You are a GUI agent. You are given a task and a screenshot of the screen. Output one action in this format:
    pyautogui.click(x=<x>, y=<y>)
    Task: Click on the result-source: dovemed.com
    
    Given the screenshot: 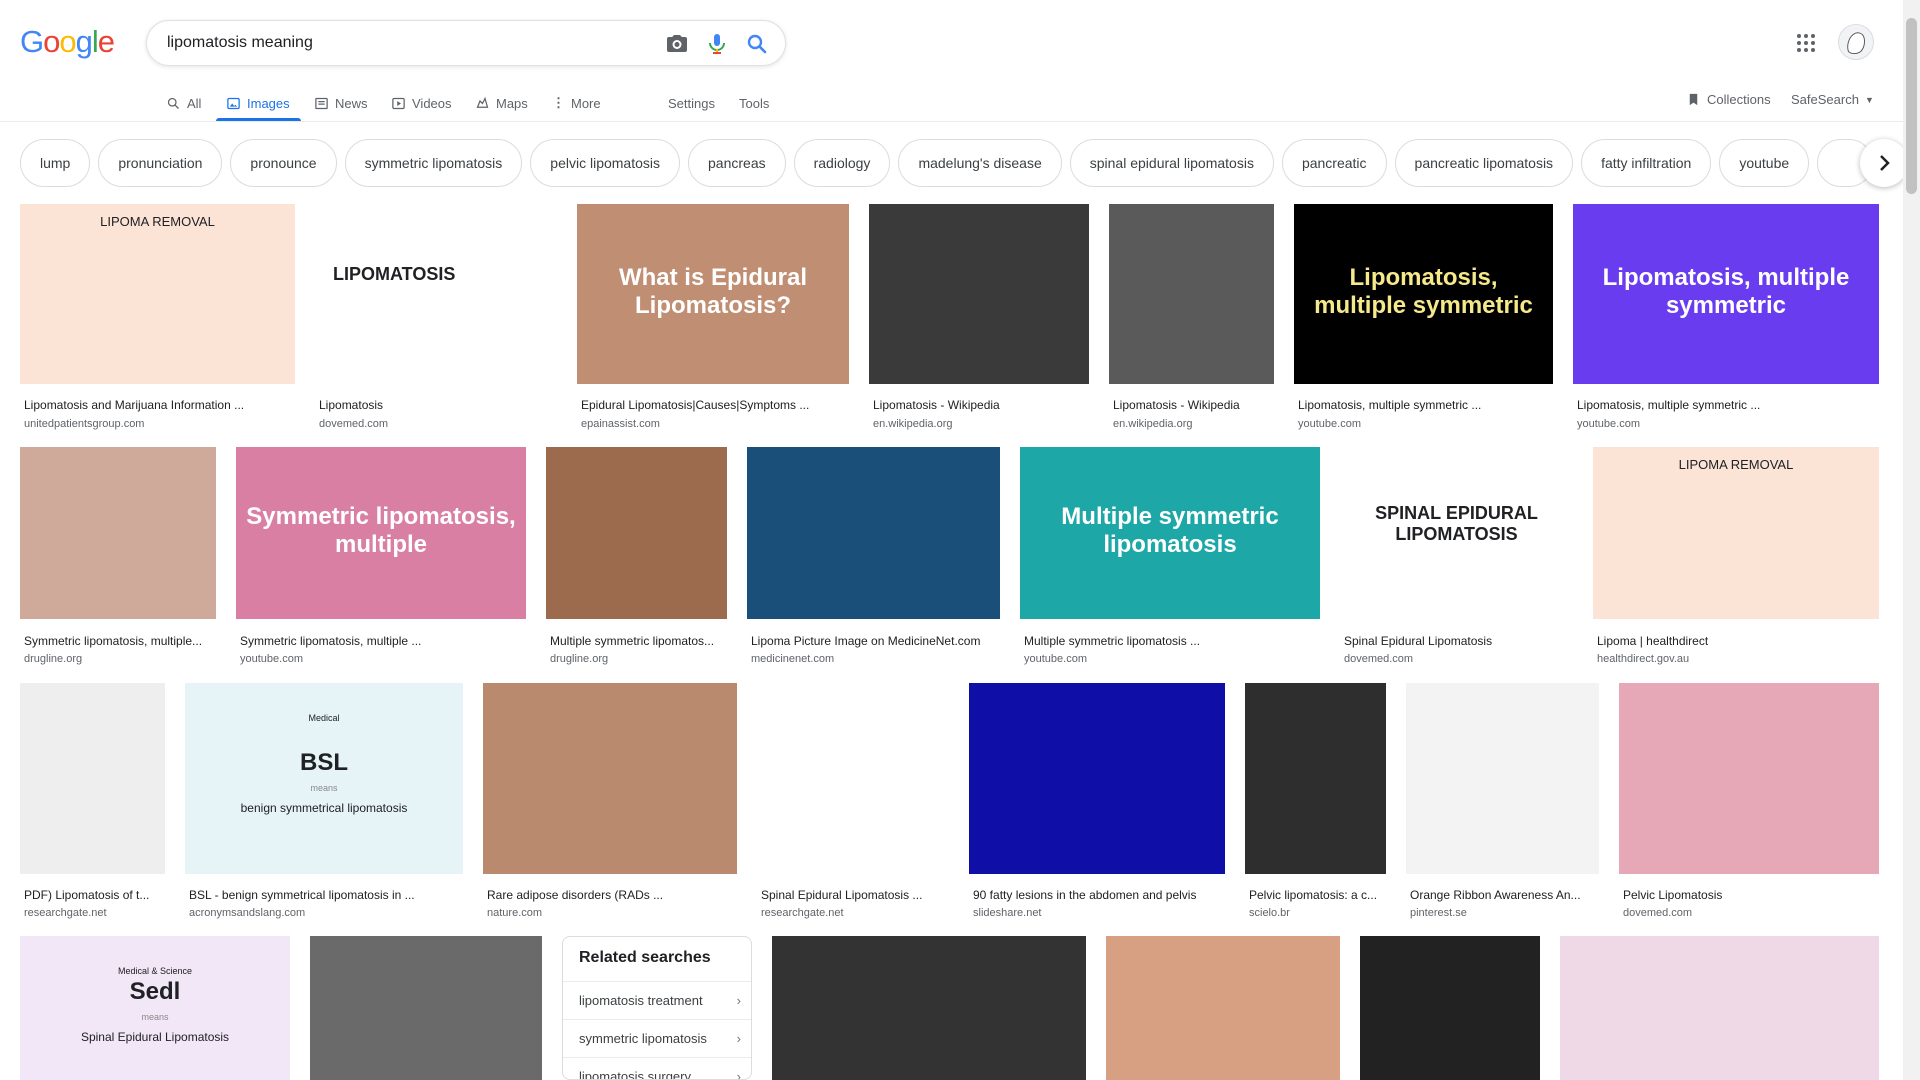 What is the action you would take?
    pyautogui.click(x=354, y=424)
    